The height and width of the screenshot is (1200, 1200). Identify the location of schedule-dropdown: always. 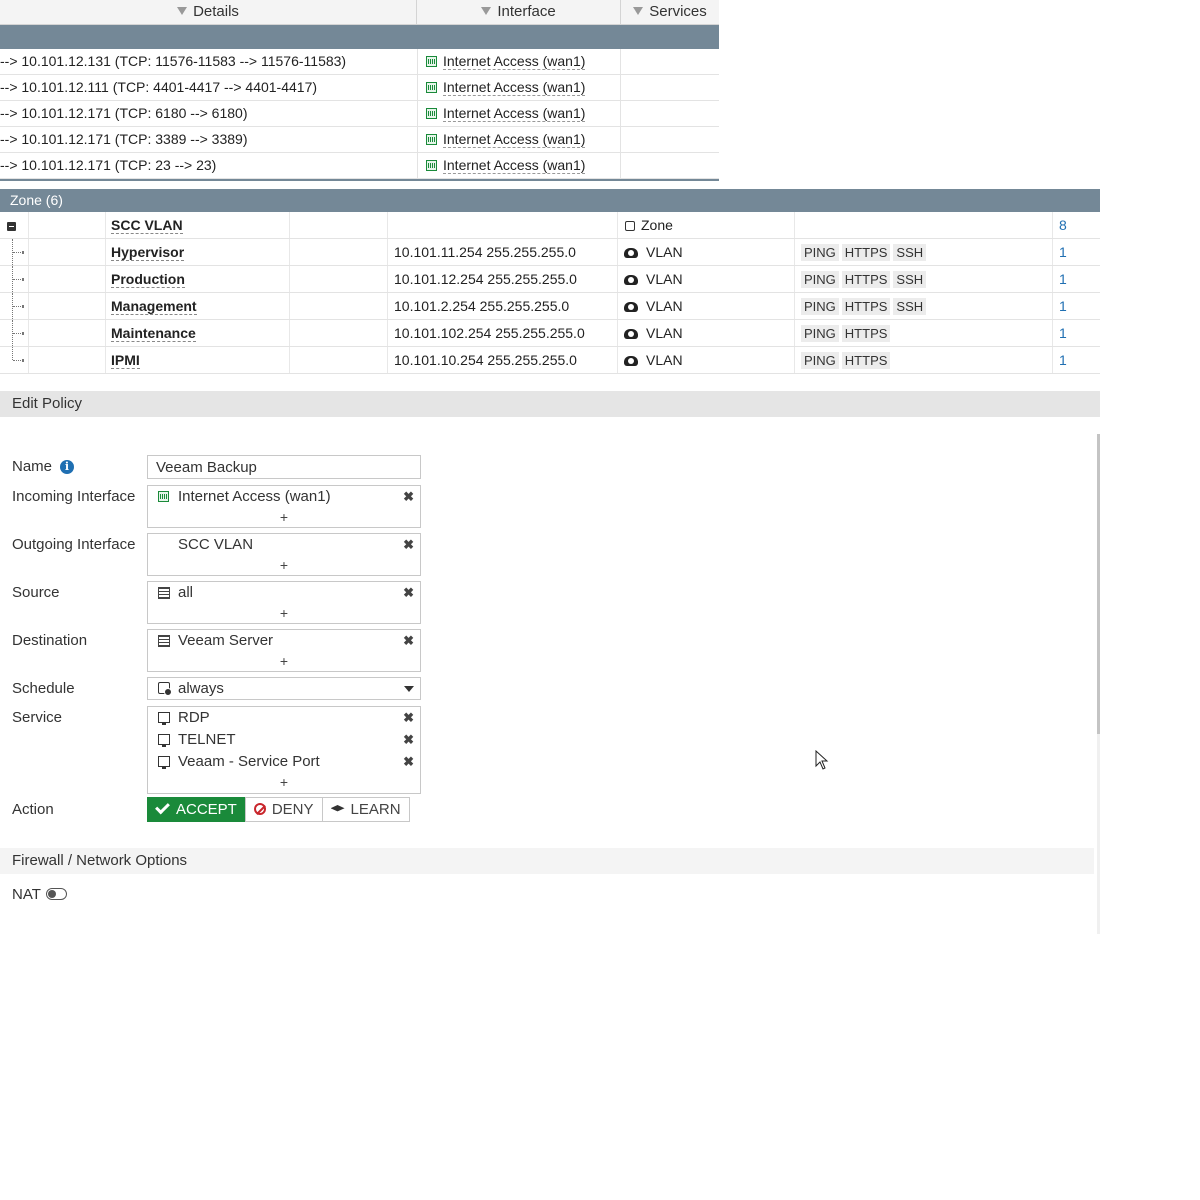
(284, 688).